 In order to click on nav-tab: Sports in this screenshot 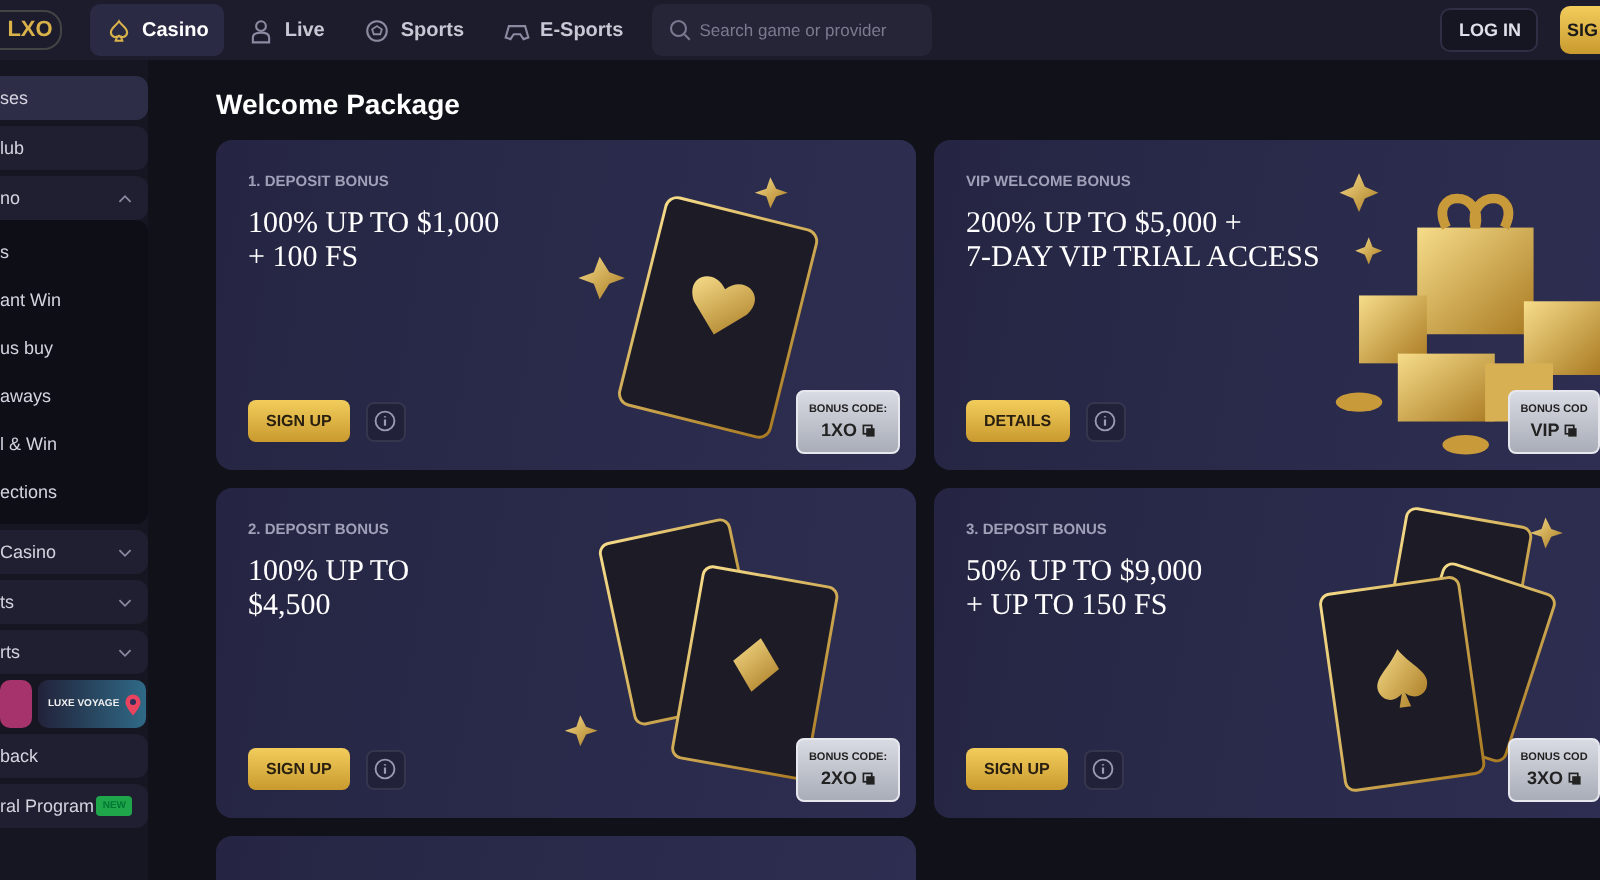, I will do `click(414, 30)`.